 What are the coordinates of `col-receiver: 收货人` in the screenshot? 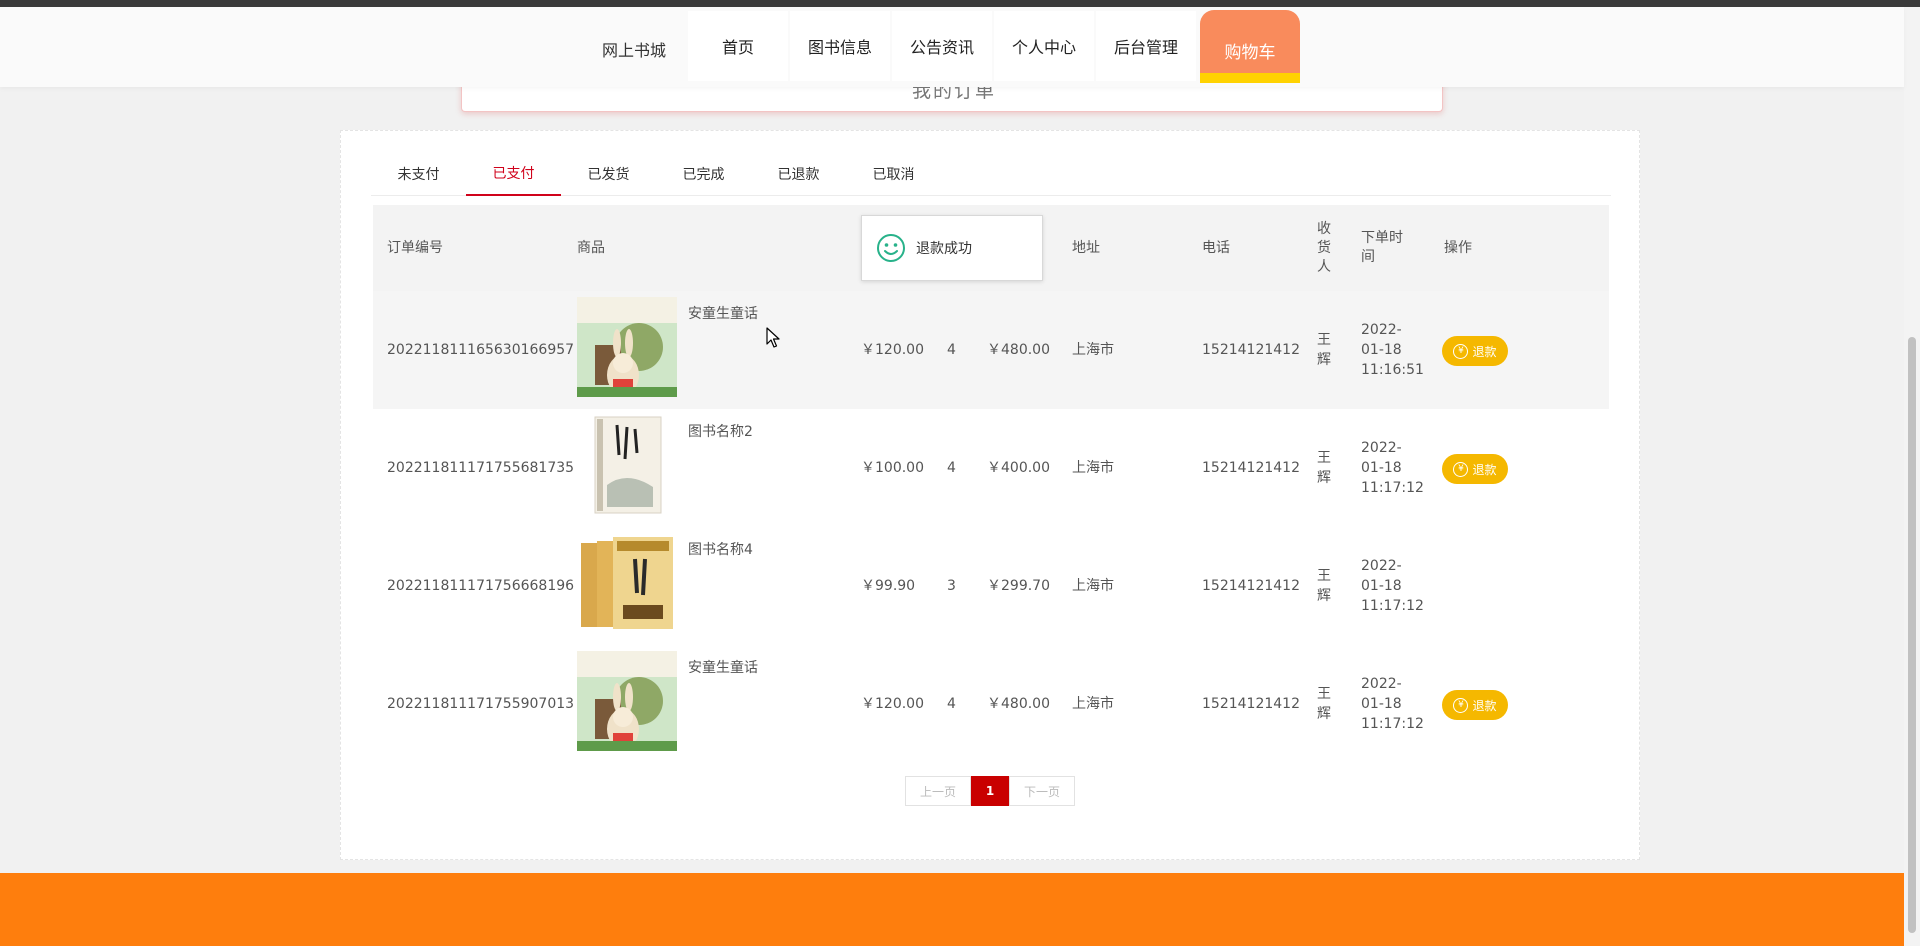 It's located at (1324, 247).